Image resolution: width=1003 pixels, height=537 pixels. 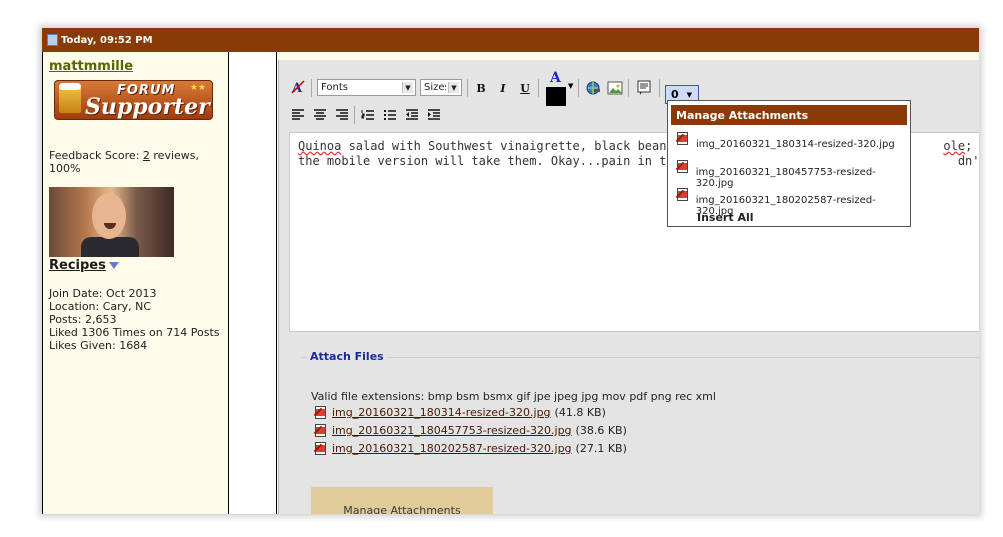 I want to click on user-title-recipes: Recipes, so click(x=77, y=265).